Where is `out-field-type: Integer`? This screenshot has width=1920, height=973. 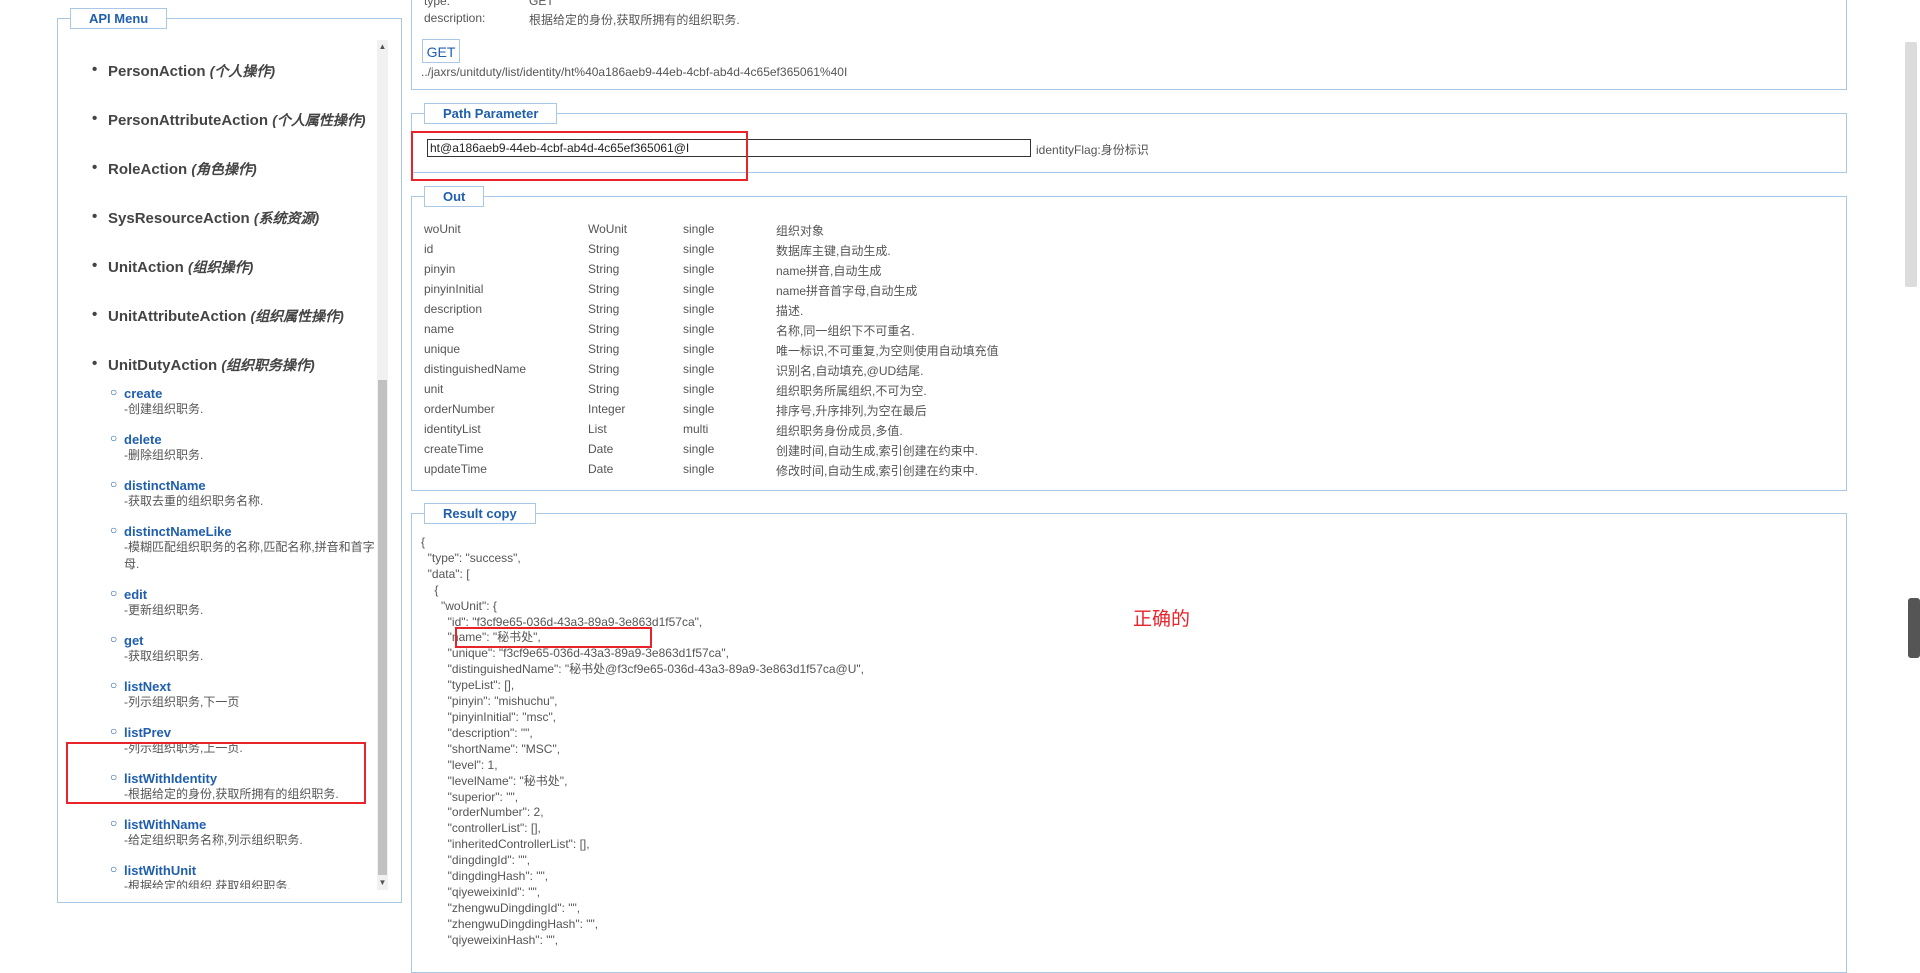 out-field-type: Integer is located at coordinates (607, 409).